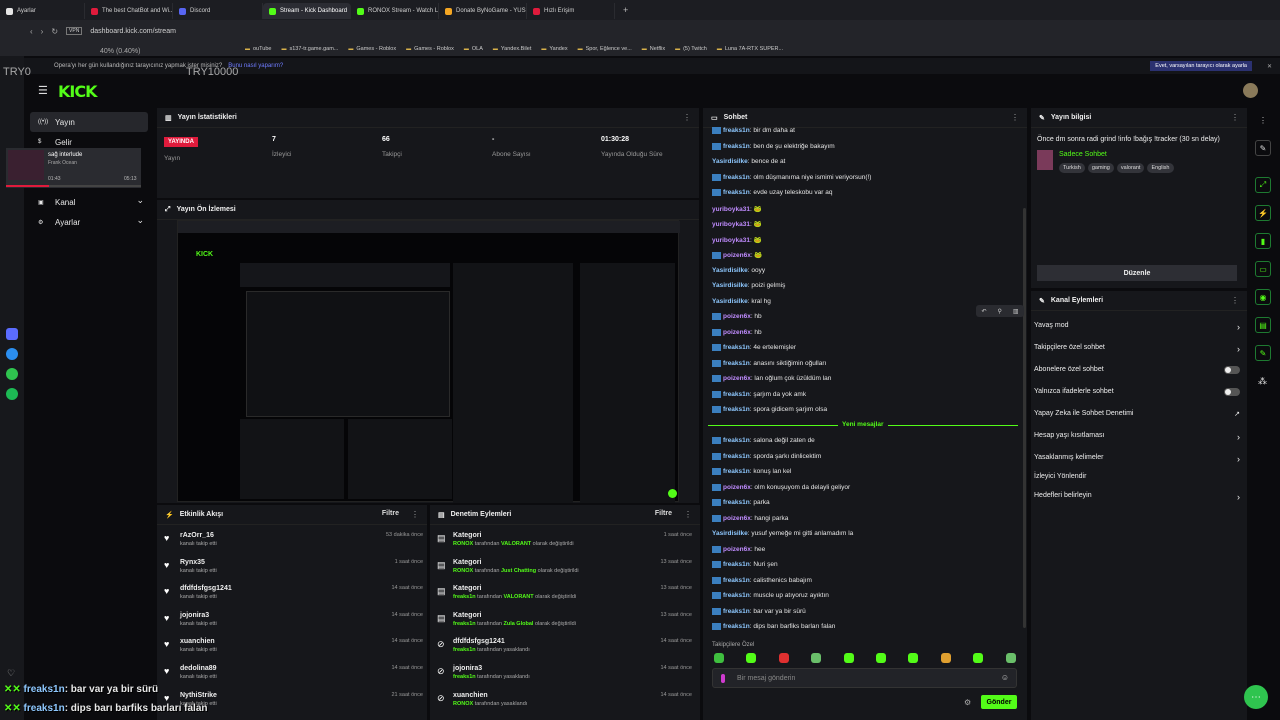 The image size is (1280, 720). I want to click on chat-message: poizen6x: hangi parka, so click(750, 518).